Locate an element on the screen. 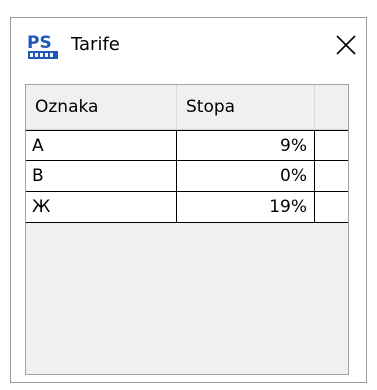 The height and width of the screenshot is (390, 377). cell-oznaka: B is located at coordinates (101, 176).